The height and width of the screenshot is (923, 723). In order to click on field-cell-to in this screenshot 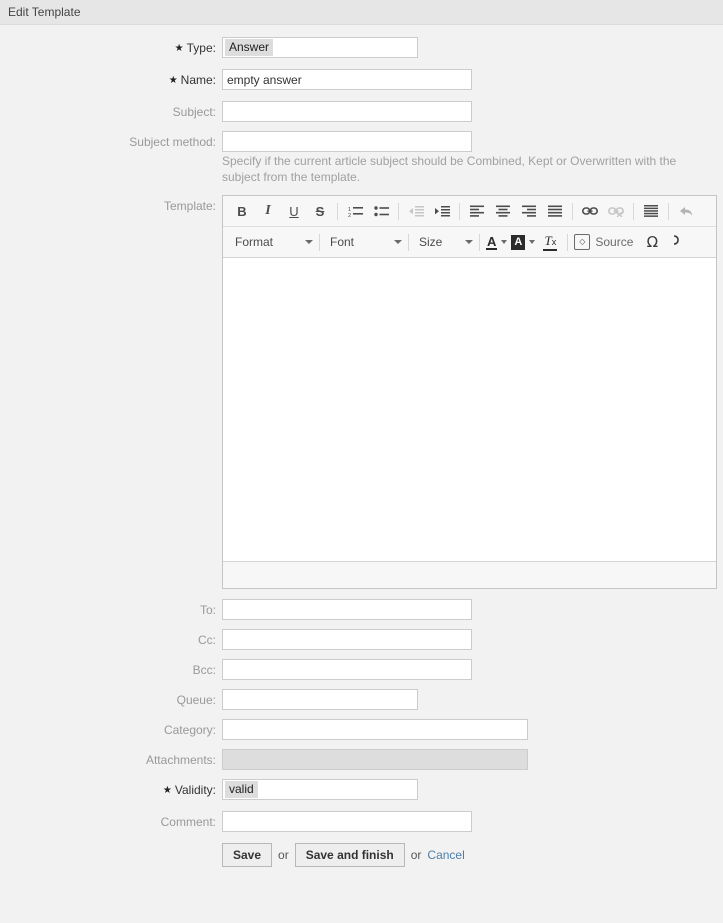, I will do `click(472, 609)`.